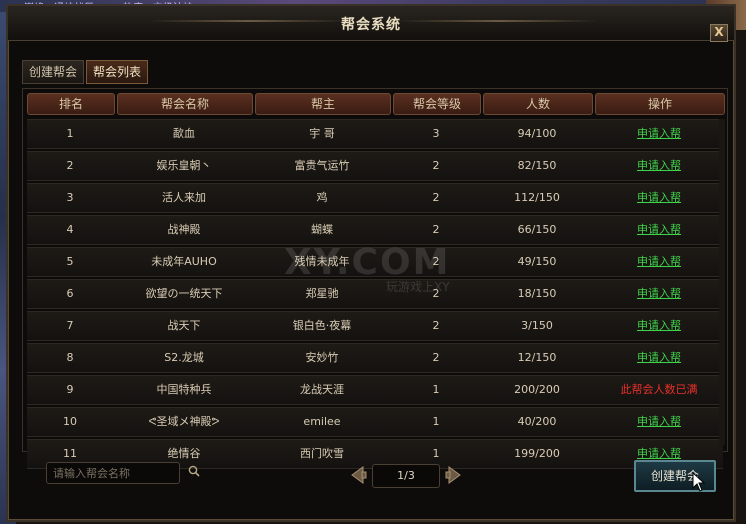 This screenshot has width=746, height=524. I want to click on header-leader: 帮主, so click(323, 104).